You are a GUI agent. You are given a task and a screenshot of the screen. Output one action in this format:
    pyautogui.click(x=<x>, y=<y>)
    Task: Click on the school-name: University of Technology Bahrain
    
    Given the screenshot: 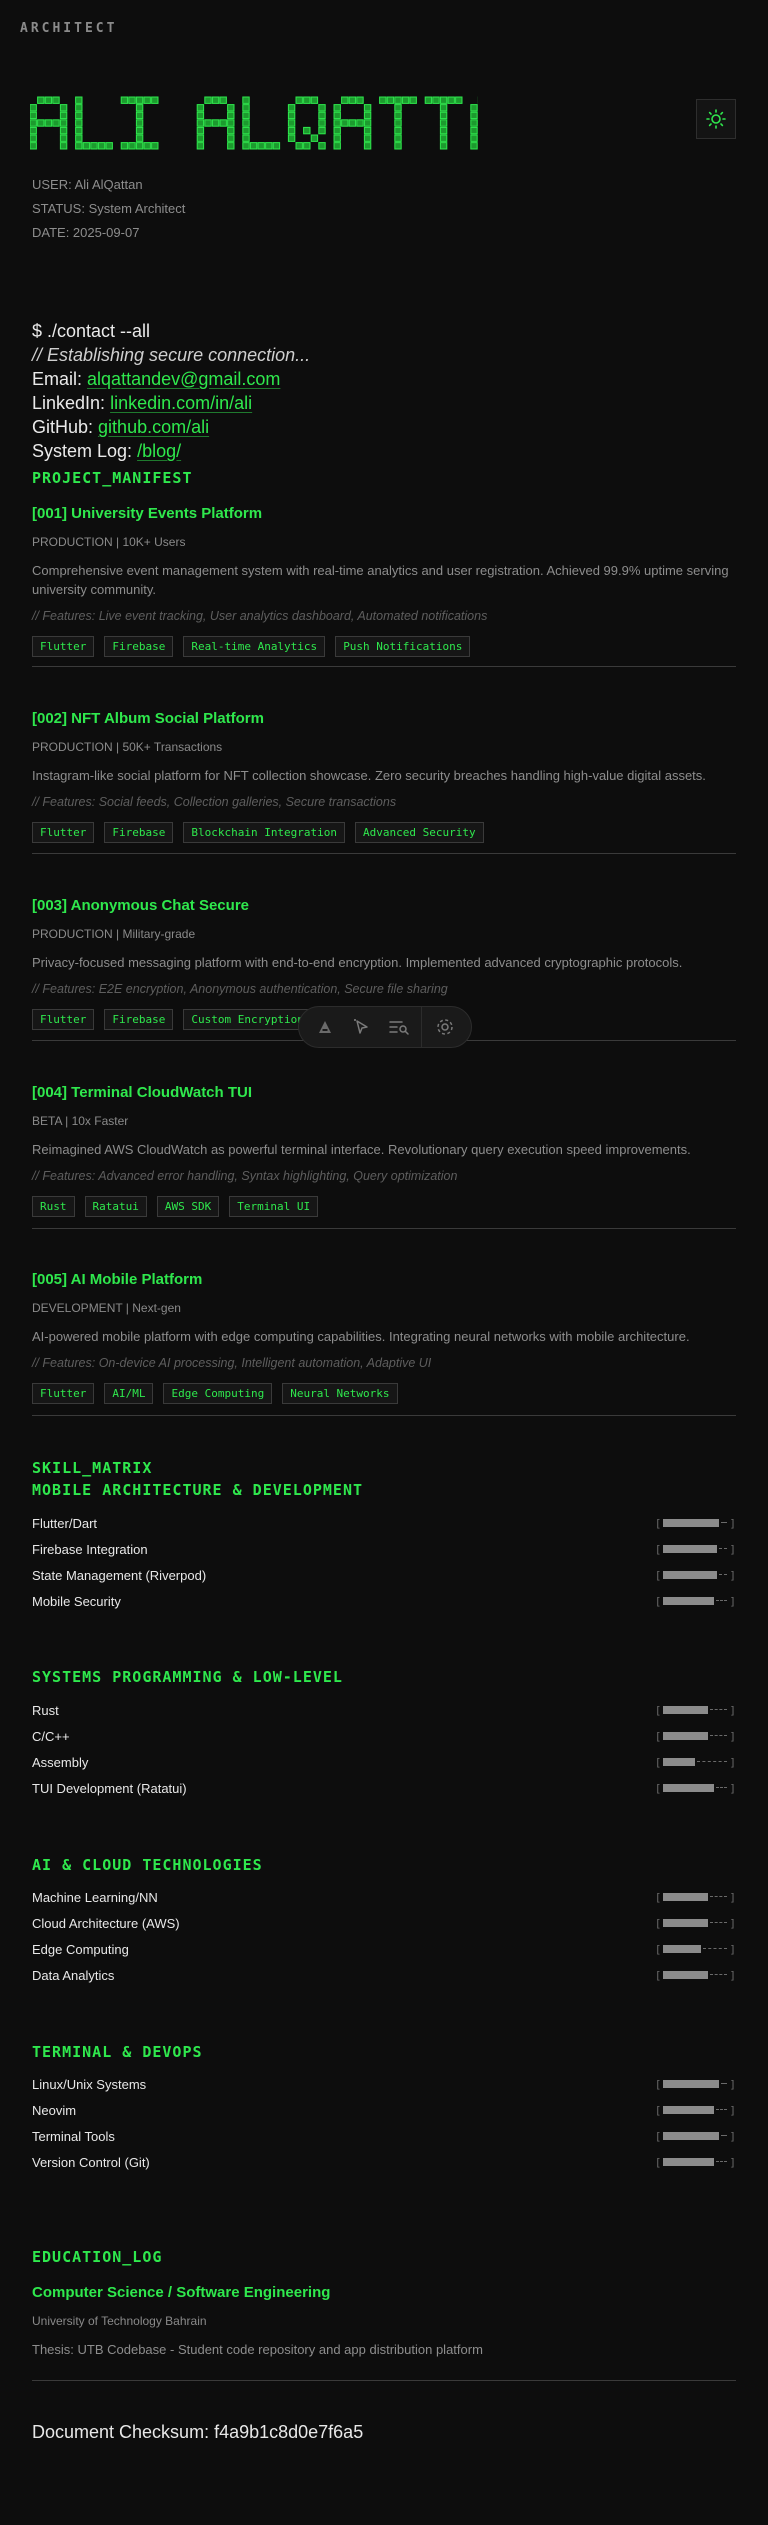 What is the action you would take?
    pyautogui.click(x=119, y=2321)
    